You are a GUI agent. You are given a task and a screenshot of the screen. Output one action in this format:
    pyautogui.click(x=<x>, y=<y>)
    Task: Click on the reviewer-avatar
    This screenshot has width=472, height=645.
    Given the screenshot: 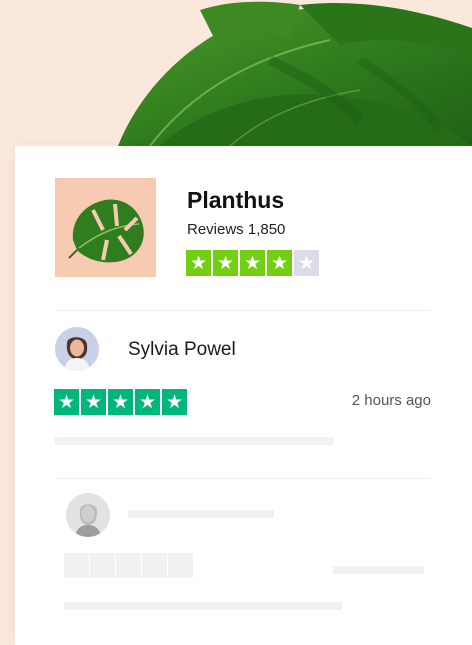 What is the action you would take?
    pyautogui.click(x=77, y=349)
    